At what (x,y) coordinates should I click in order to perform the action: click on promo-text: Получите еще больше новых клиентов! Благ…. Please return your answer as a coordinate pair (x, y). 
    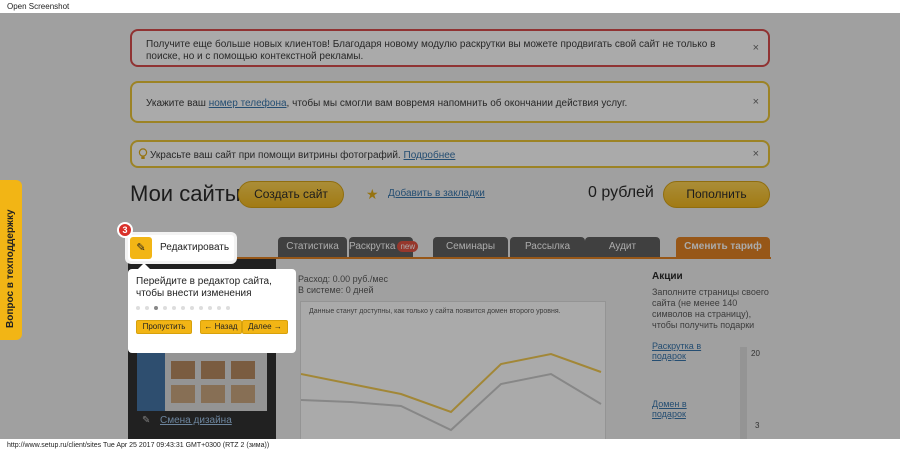
    Looking at the image, I should click on (431, 50).